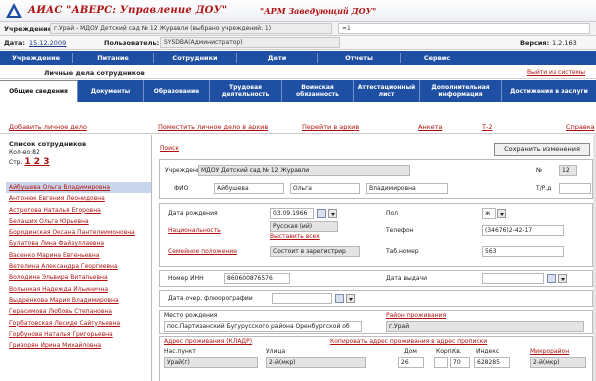  What do you see at coordinates (78, 311) in the screenshot?
I see `list-item: Герасимова Любовь Степановна` at bounding box center [78, 311].